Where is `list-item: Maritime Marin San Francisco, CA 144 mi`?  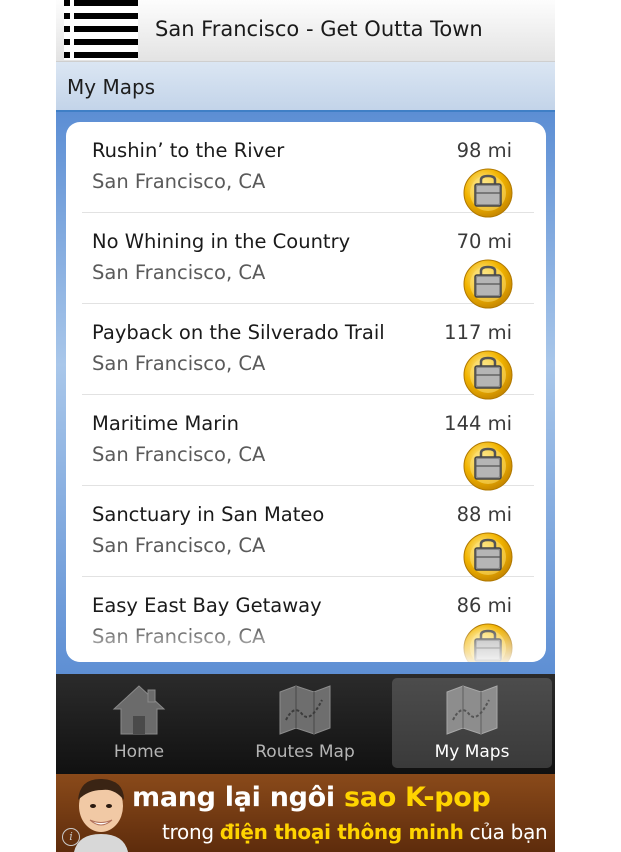 list-item: Maritime Marin San Francisco, CA 144 mi is located at coordinates (308, 443).